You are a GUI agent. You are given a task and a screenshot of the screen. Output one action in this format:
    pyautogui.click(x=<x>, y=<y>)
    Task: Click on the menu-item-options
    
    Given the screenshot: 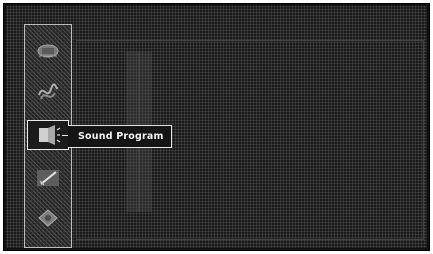 What is the action you would take?
    pyautogui.click(x=48, y=218)
    